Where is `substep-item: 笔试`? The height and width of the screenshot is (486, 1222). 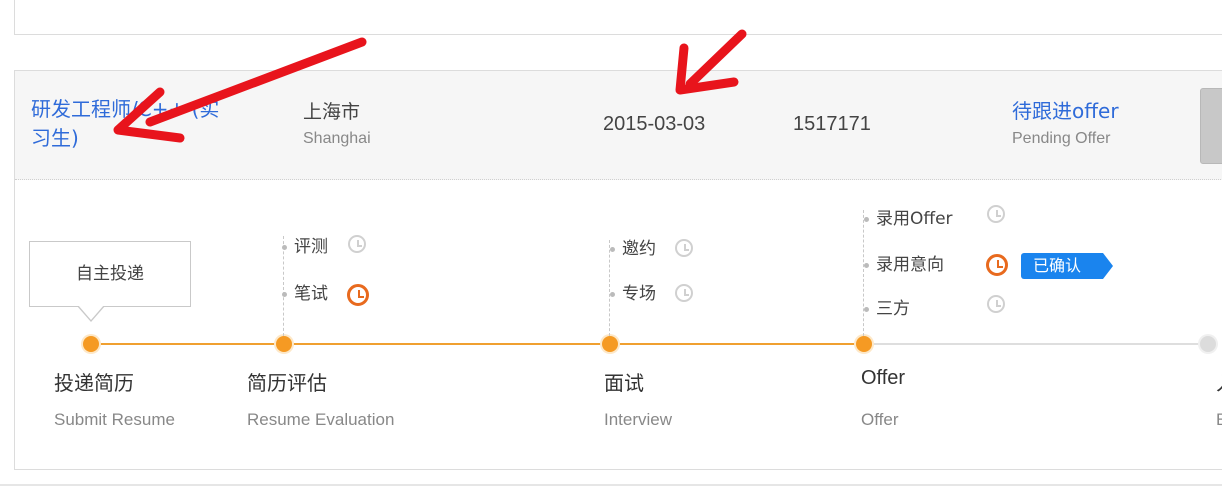
substep-item: 笔试 is located at coordinates (305, 294).